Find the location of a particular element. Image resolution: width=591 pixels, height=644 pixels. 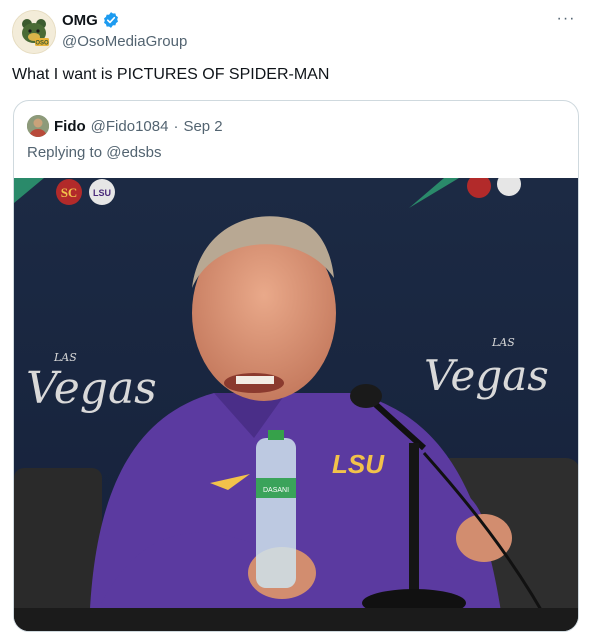

author-display-name: OMG is located at coordinates (80, 20).